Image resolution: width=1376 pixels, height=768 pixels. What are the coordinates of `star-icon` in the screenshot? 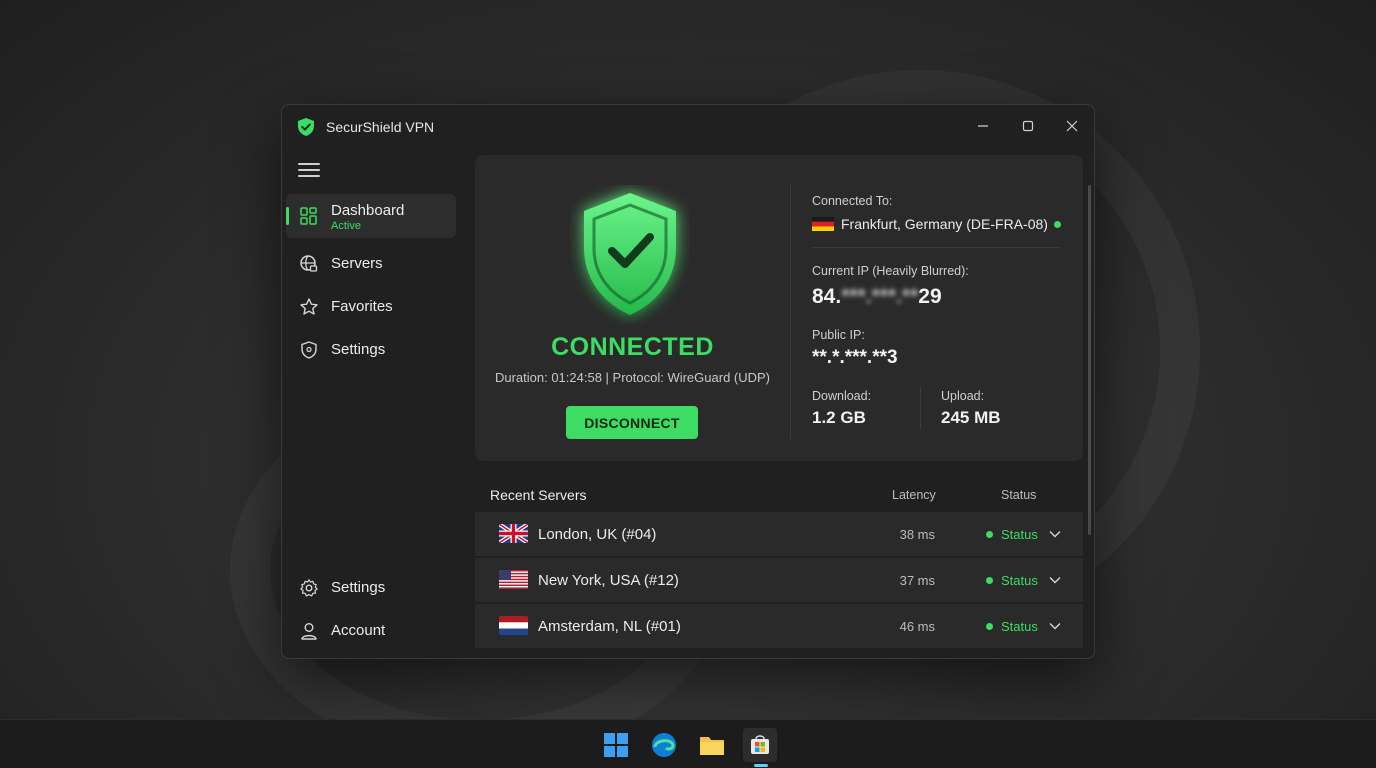 It's located at (309, 306).